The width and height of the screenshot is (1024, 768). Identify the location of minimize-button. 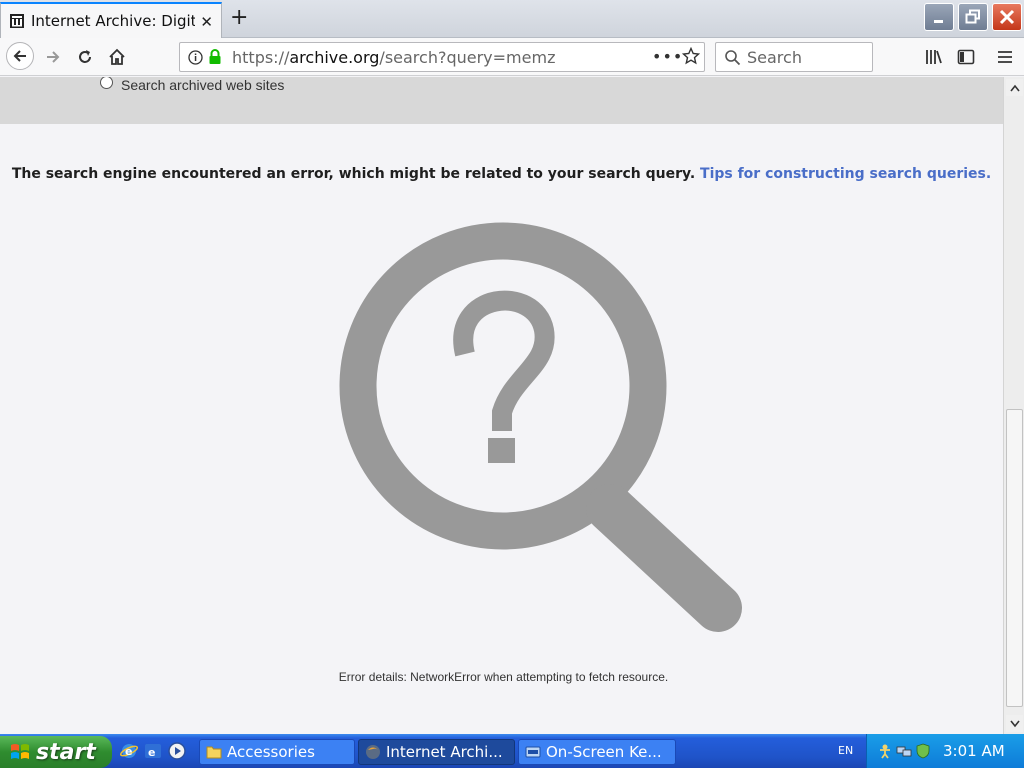
(939, 17).